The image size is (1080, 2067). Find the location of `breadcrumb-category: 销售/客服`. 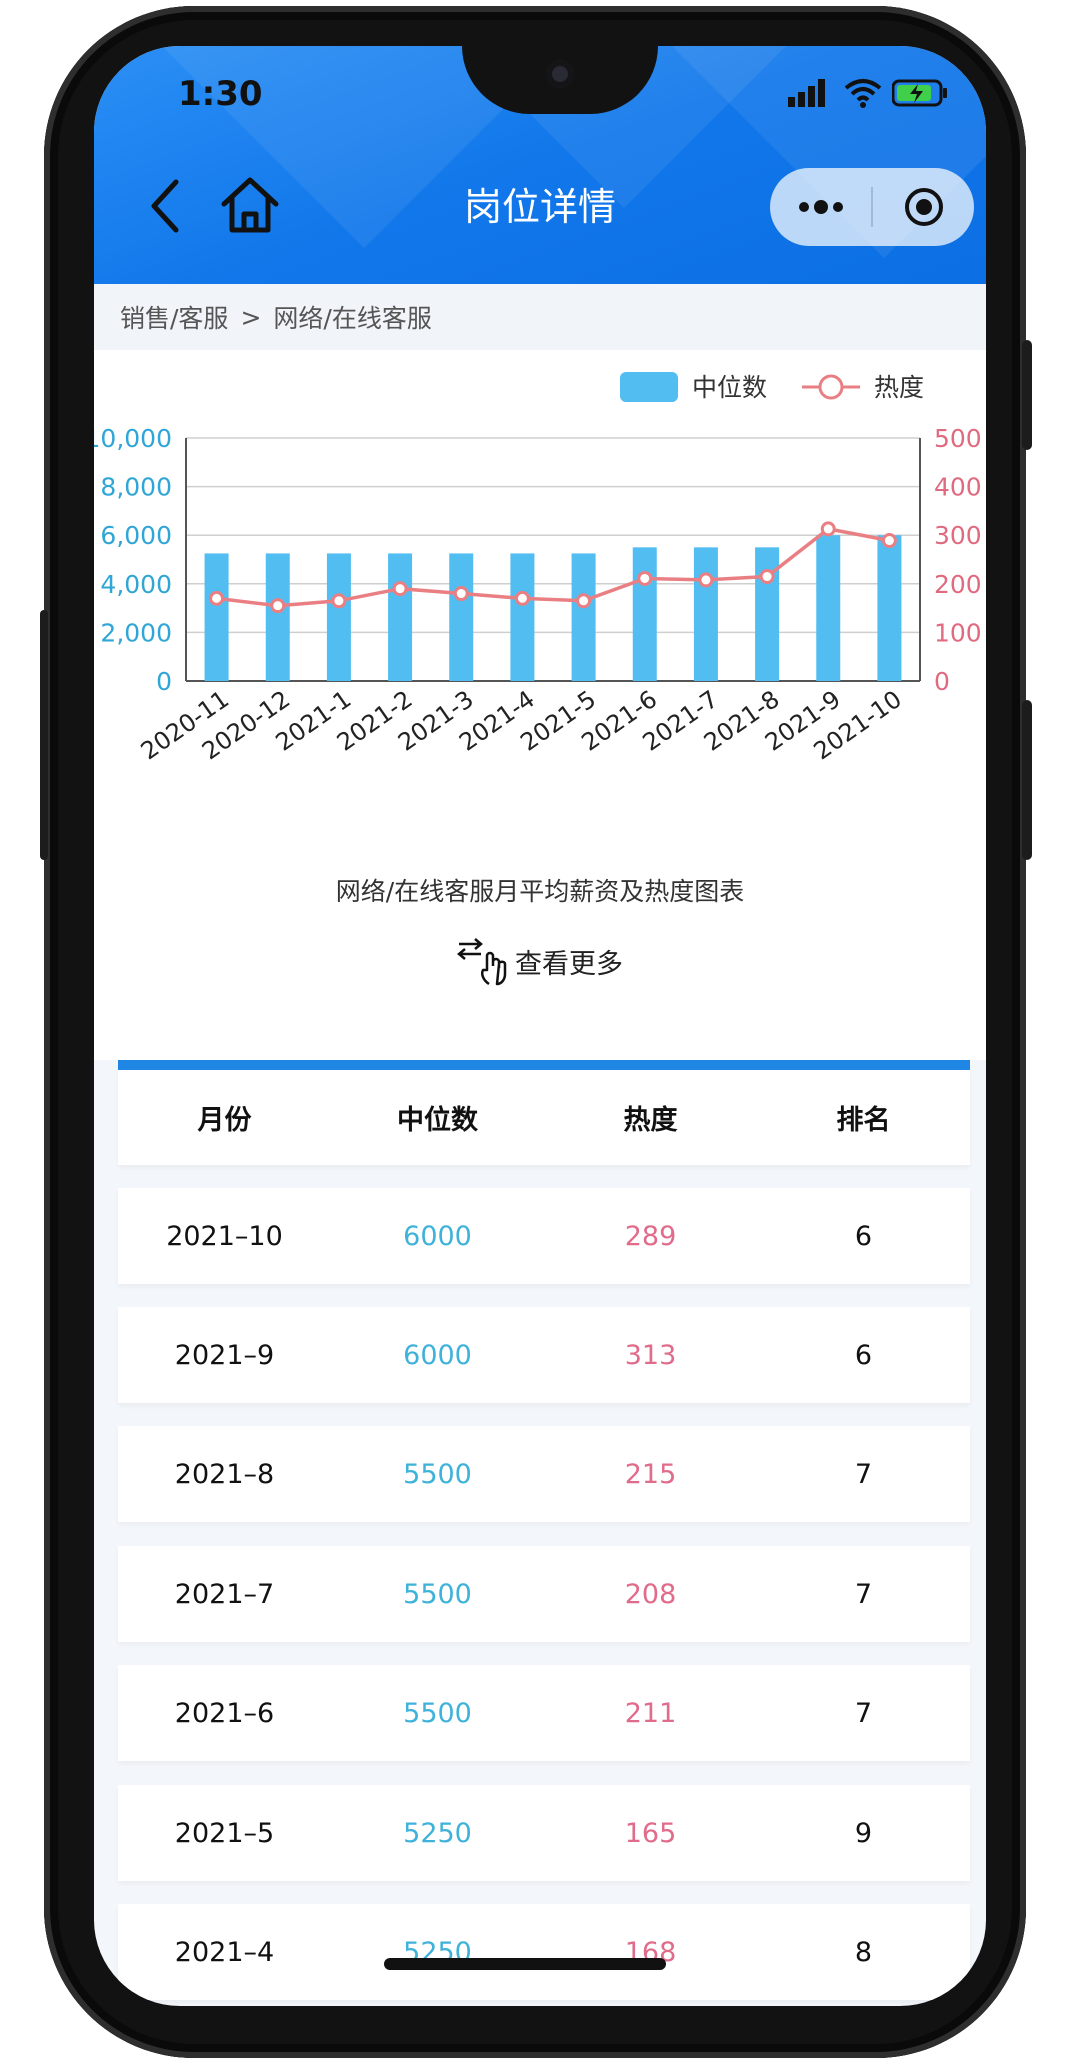

breadcrumb-category: 销售/客服 is located at coordinates (174, 317).